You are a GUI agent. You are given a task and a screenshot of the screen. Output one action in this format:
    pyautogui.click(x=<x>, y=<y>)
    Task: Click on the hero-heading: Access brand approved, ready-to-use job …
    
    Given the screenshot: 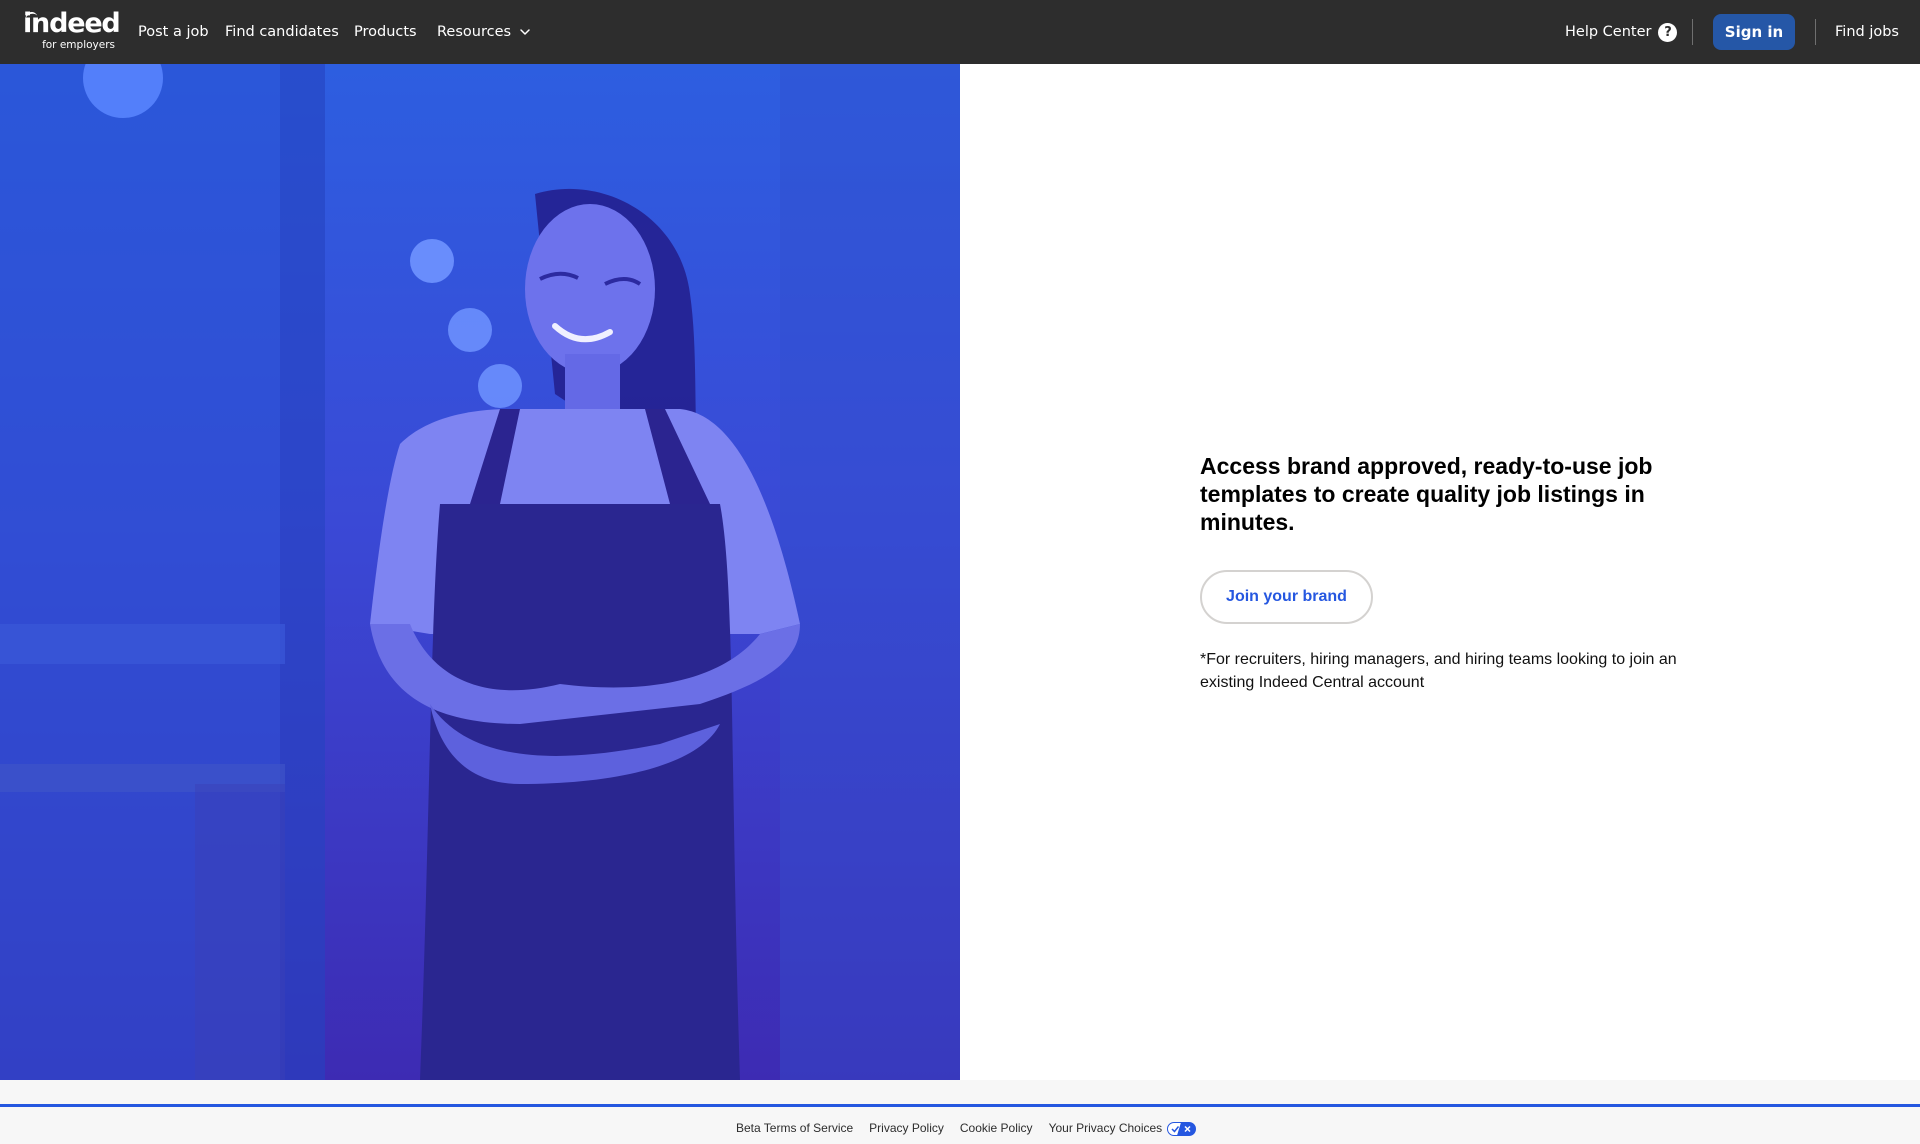 What is the action you would take?
    pyautogui.click(x=1426, y=494)
    